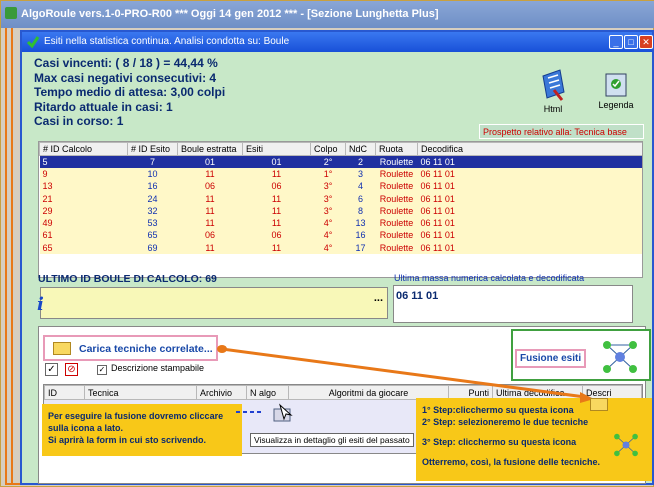 This screenshot has width=654, height=487. I want to click on arrow-fusion, so click(403, 373).